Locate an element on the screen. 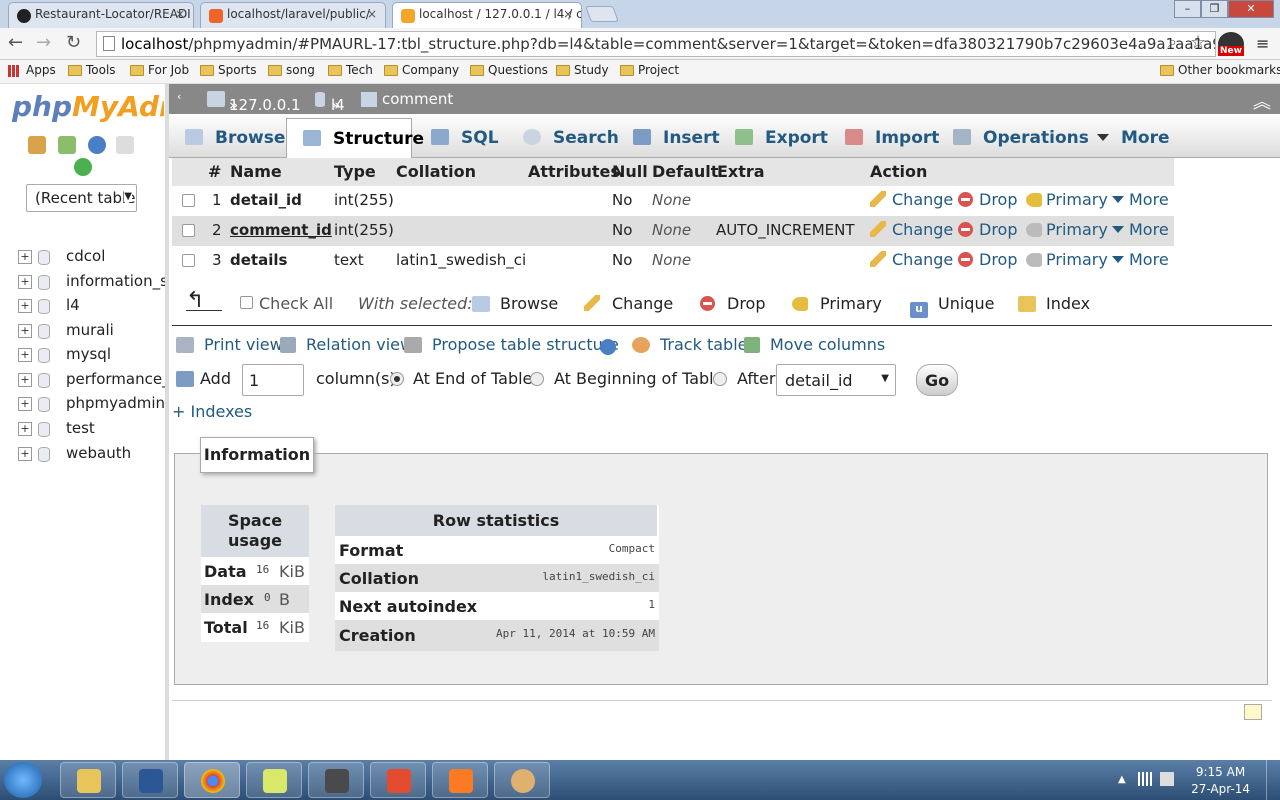 The height and width of the screenshot is (800, 1280). db-name: webauth is located at coordinates (116, 453).